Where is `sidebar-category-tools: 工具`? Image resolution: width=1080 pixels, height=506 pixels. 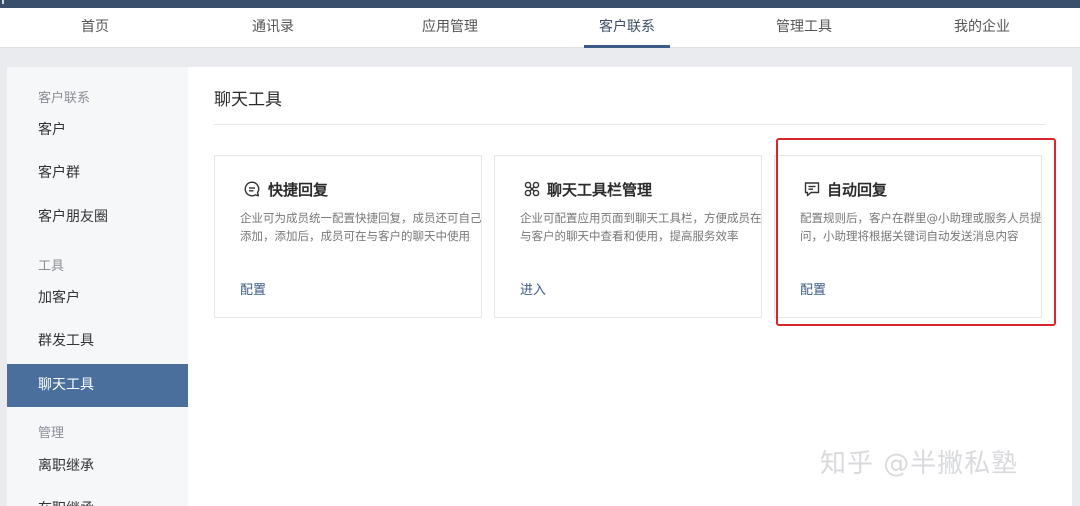 sidebar-category-tools: 工具 is located at coordinates (51, 266).